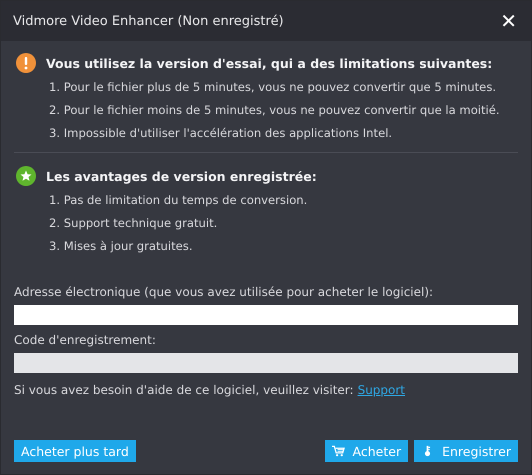 The height and width of the screenshot is (475, 532). I want to click on list-item: 2. Pour le fichier moins de 5 minutes, vous ne pouvez convertir que la moitié., so click(275, 110).